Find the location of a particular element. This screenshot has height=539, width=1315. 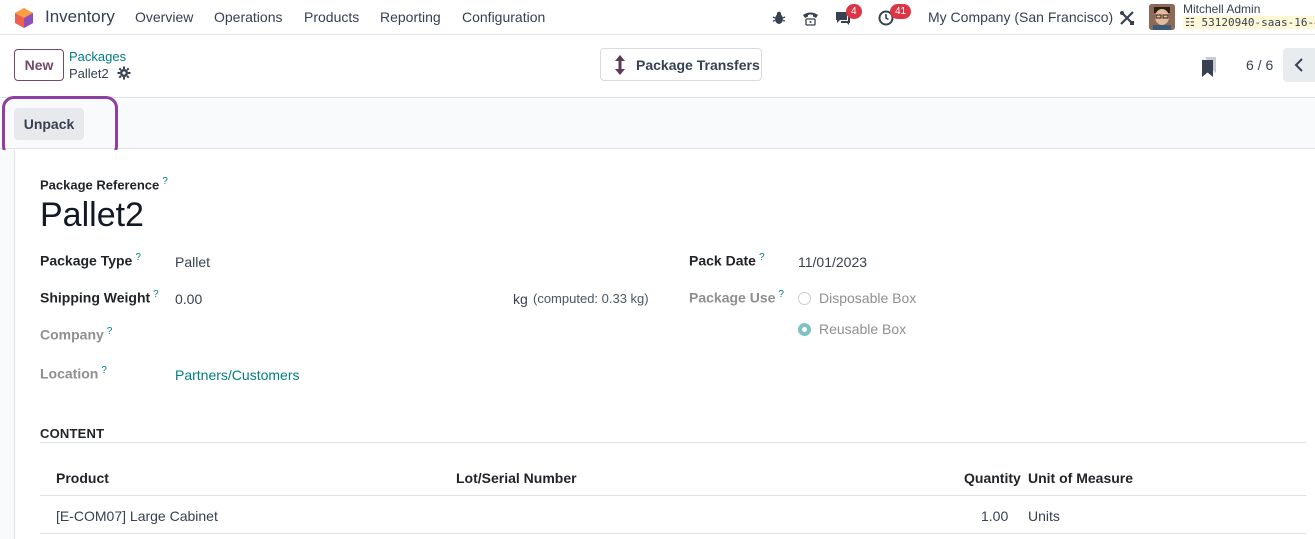

column-header-uom: Unit of Measure is located at coordinates (1080, 478).